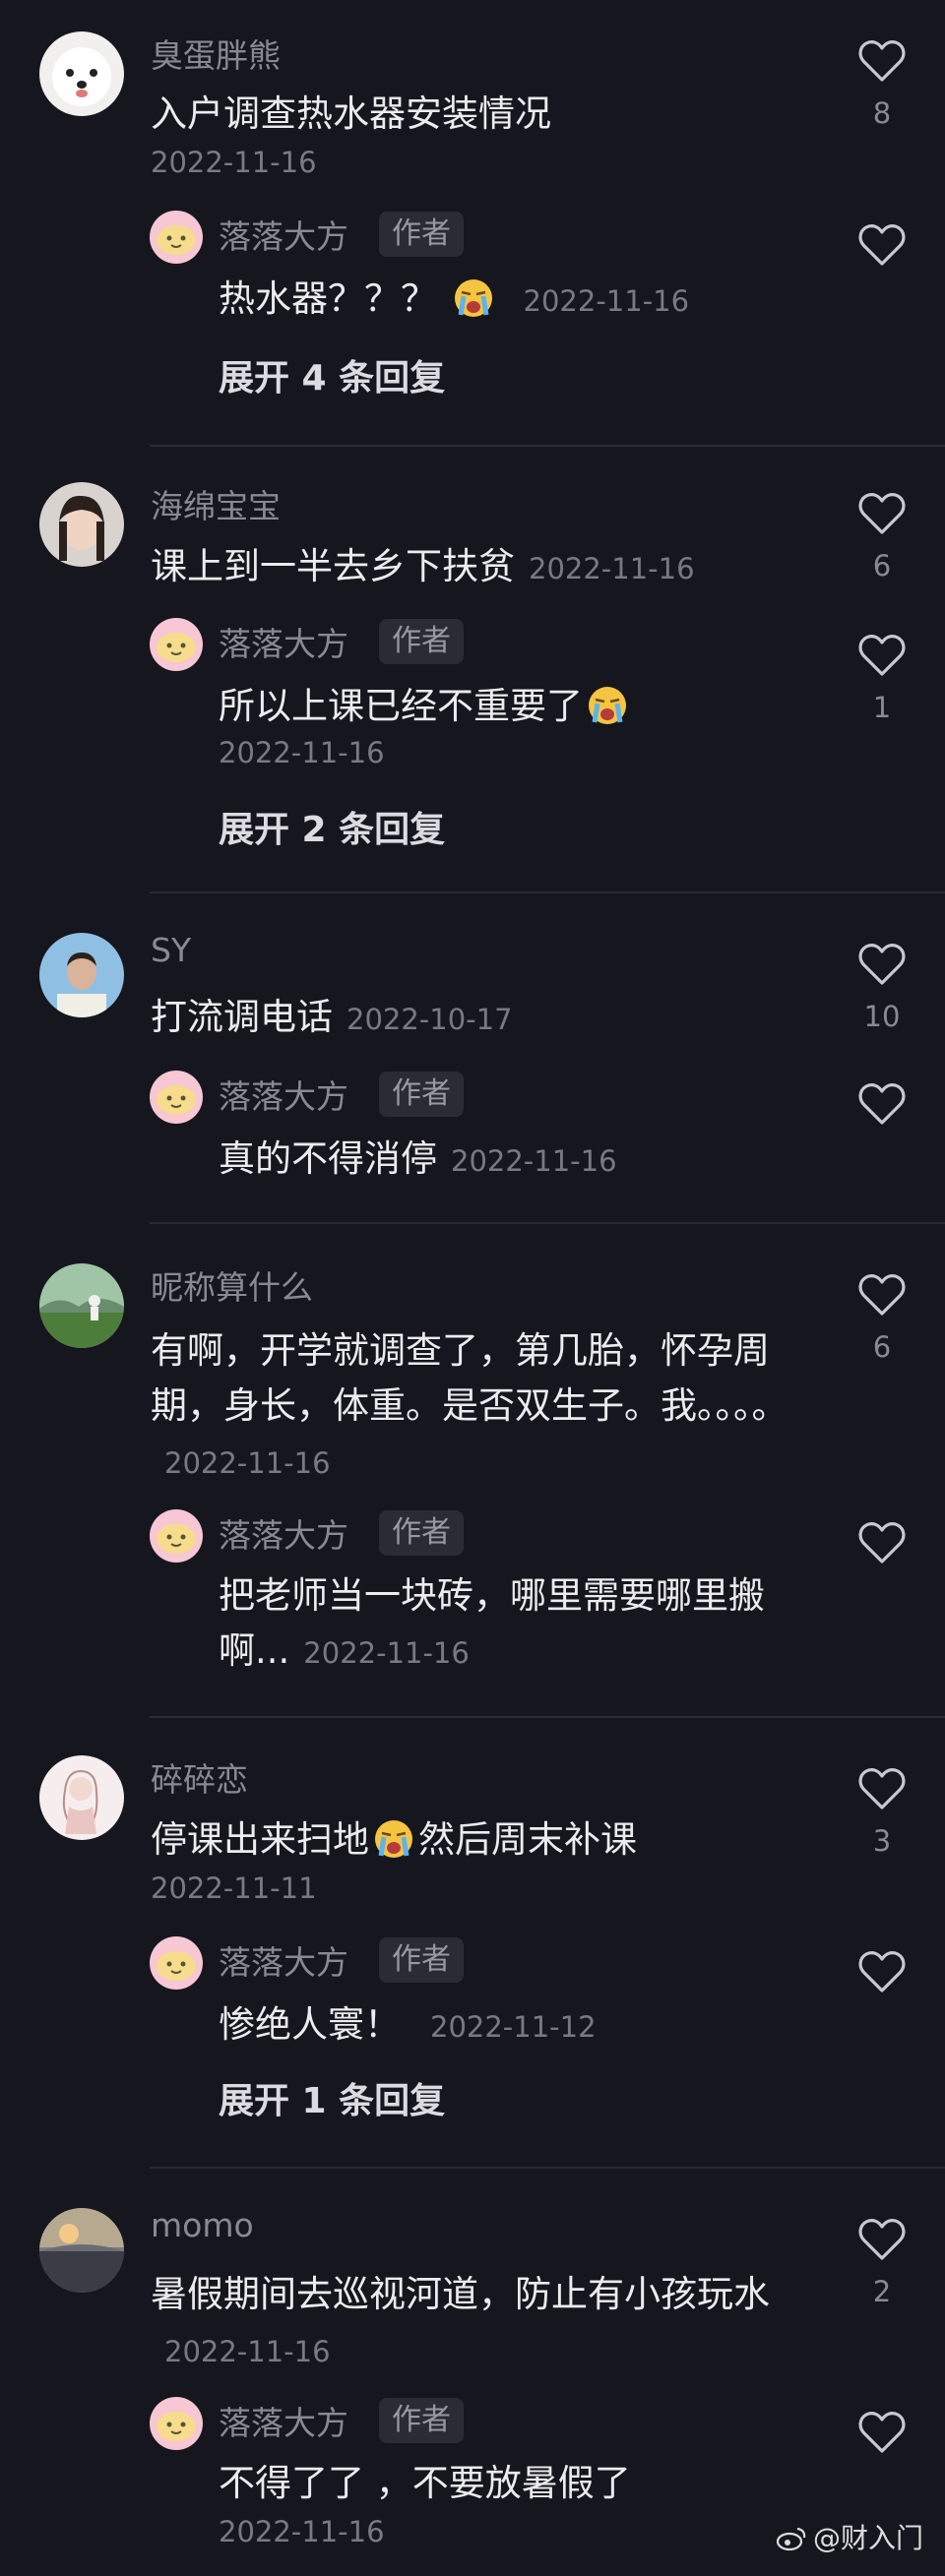 This screenshot has height=2576, width=945. I want to click on like-count: 6, so click(882, 566).